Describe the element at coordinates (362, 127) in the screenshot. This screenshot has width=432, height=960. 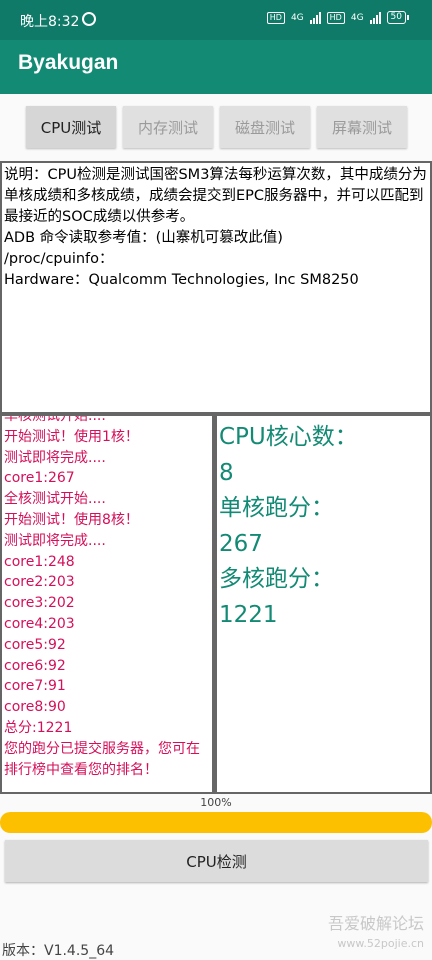
I see `tab-screen-test: 屏幕测试` at that location.